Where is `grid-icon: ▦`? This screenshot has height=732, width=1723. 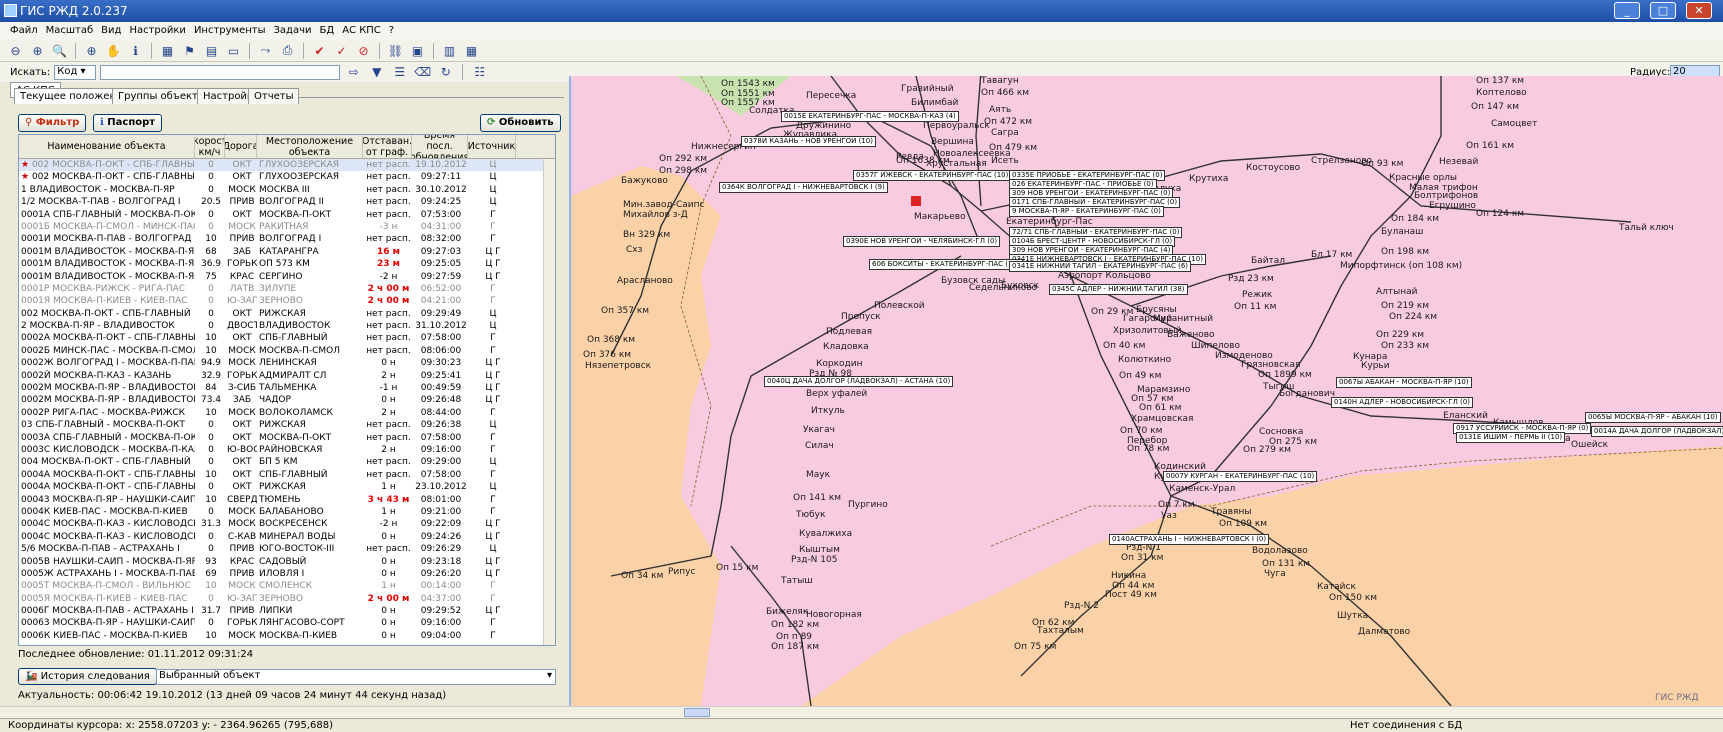 grid-icon: ▦ is located at coordinates (471, 51).